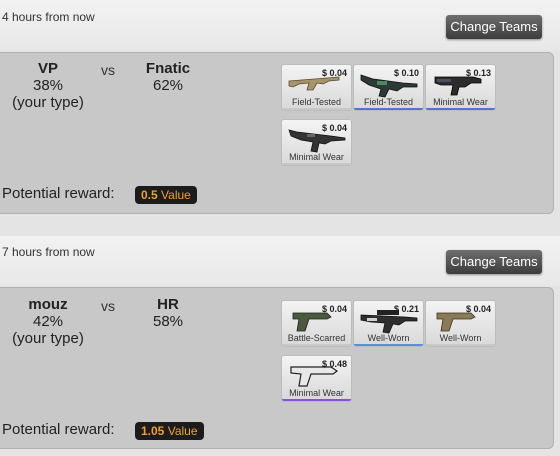 This screenshot has height=456, width=560. What do you see at coordinates (48, 252) in the screenshot?
I see `match-time: 7 hours from now` at bounding box center [48, 252].